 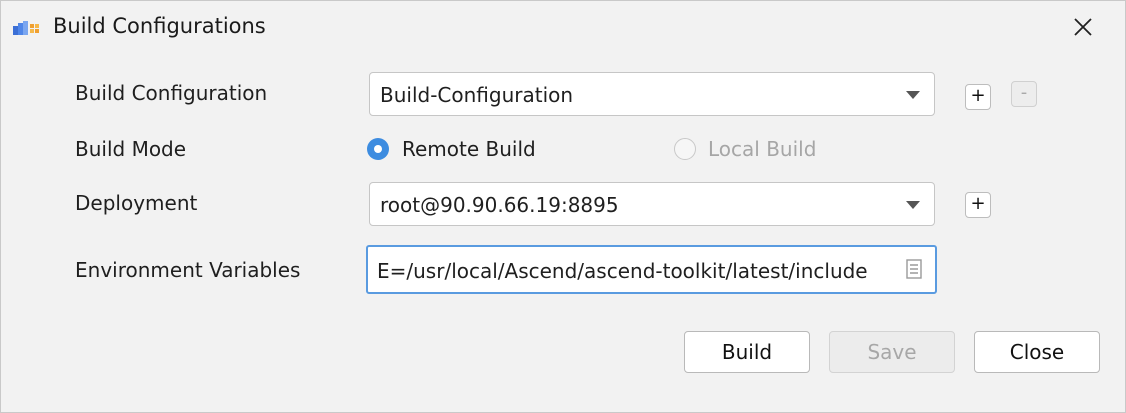 What do you see at coordinates (762, 149) in the screenshot?
I see `local-build-label: Local Build` at bounding box center [762, 149].